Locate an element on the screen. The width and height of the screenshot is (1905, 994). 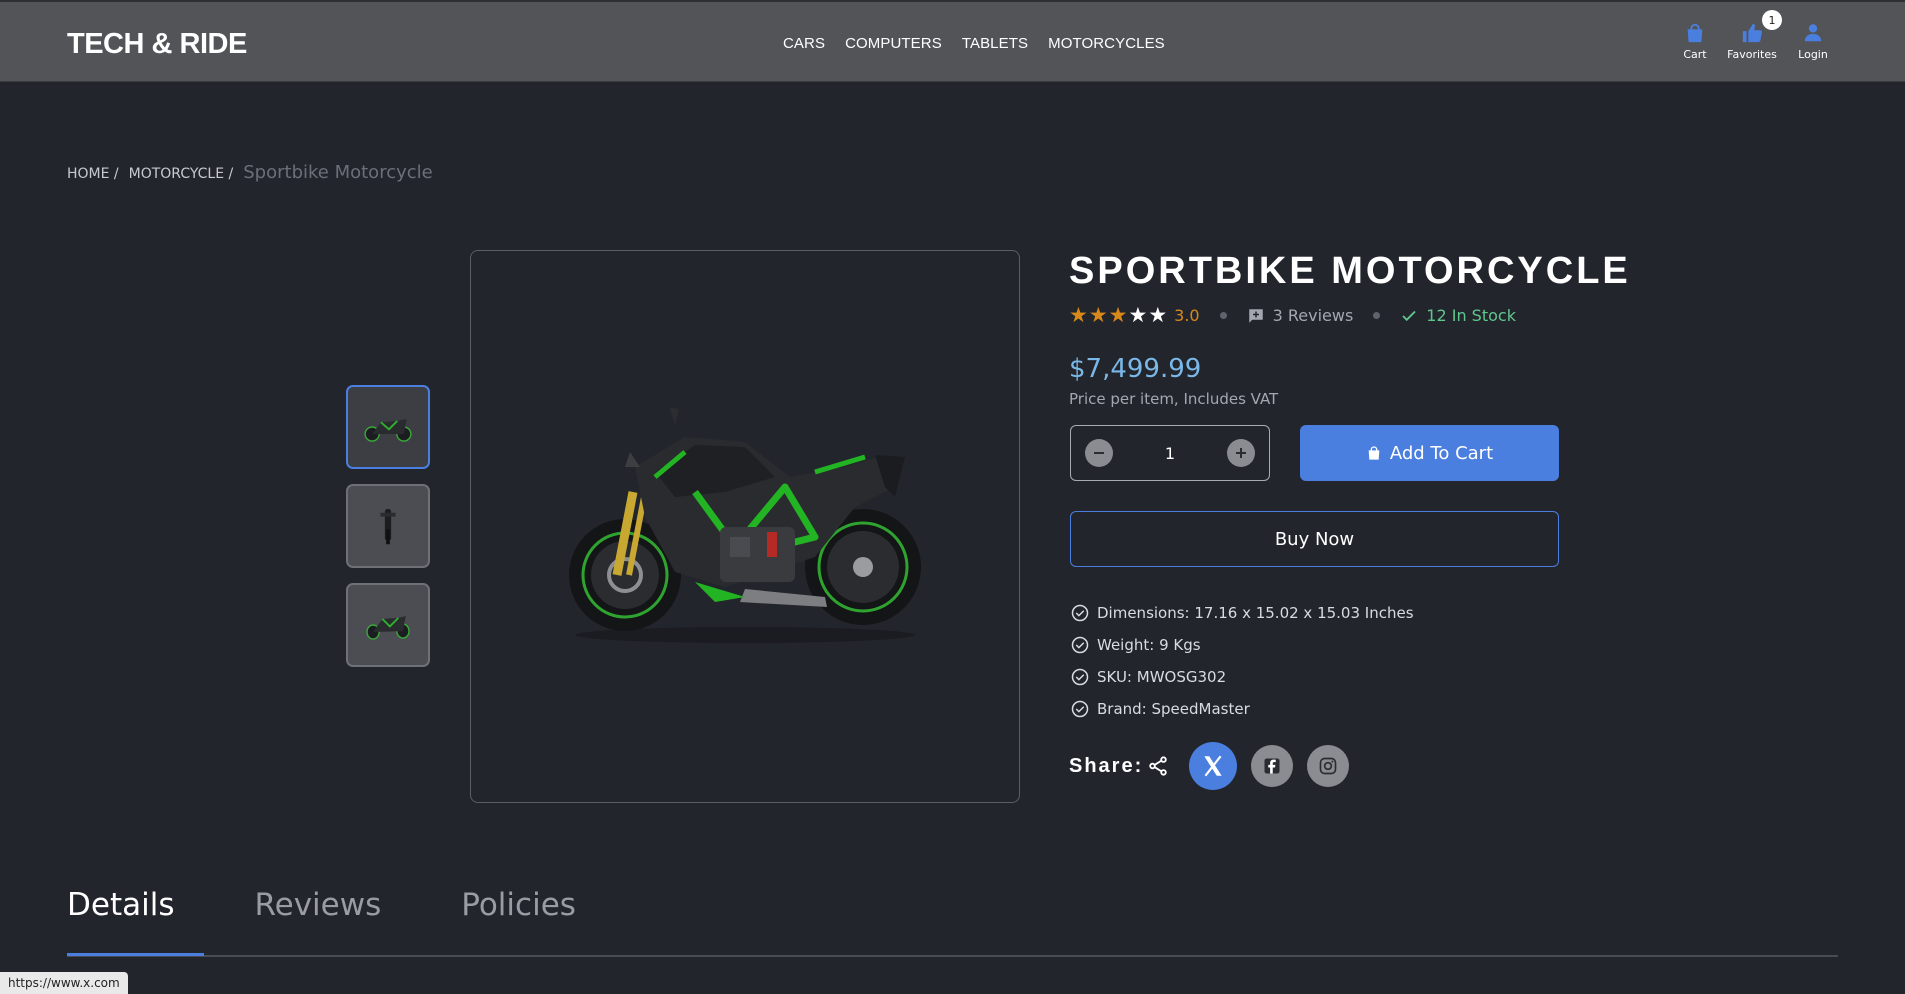
comment-plus-icon is located at coordinates (1255, 315).